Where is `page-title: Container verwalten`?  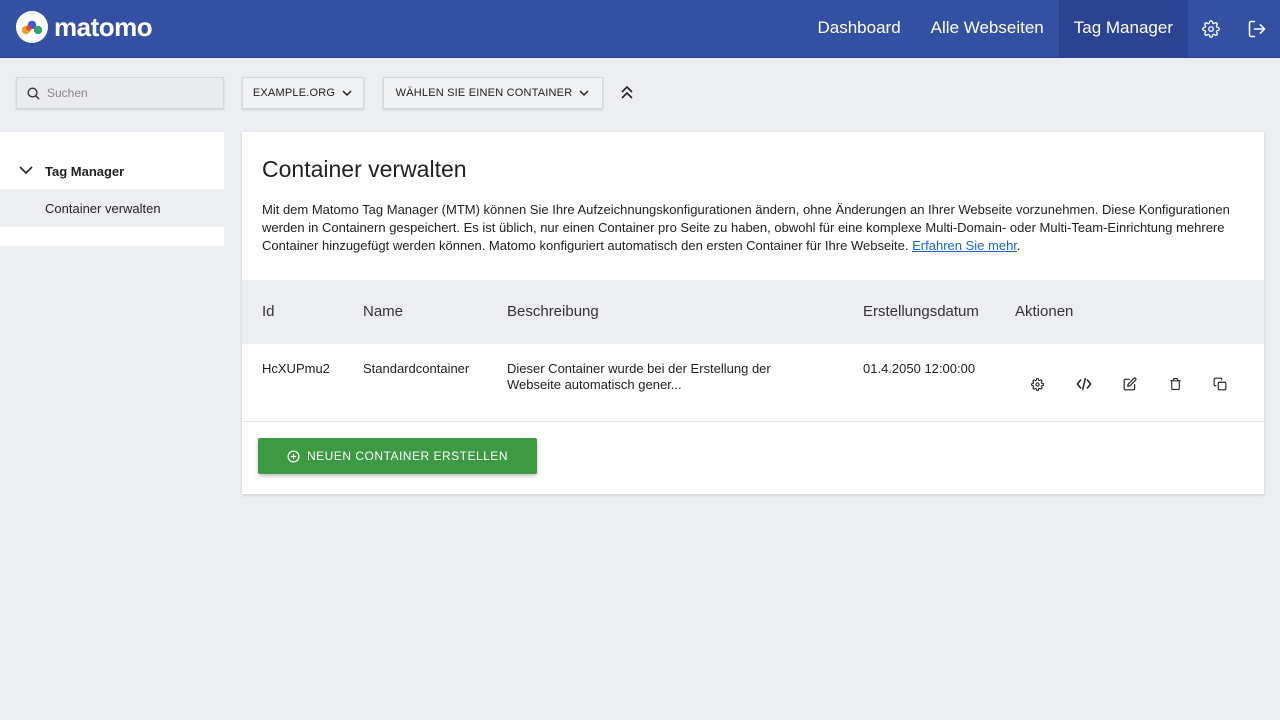
page-title: Container verwalten is located at coordinates (364, 169).